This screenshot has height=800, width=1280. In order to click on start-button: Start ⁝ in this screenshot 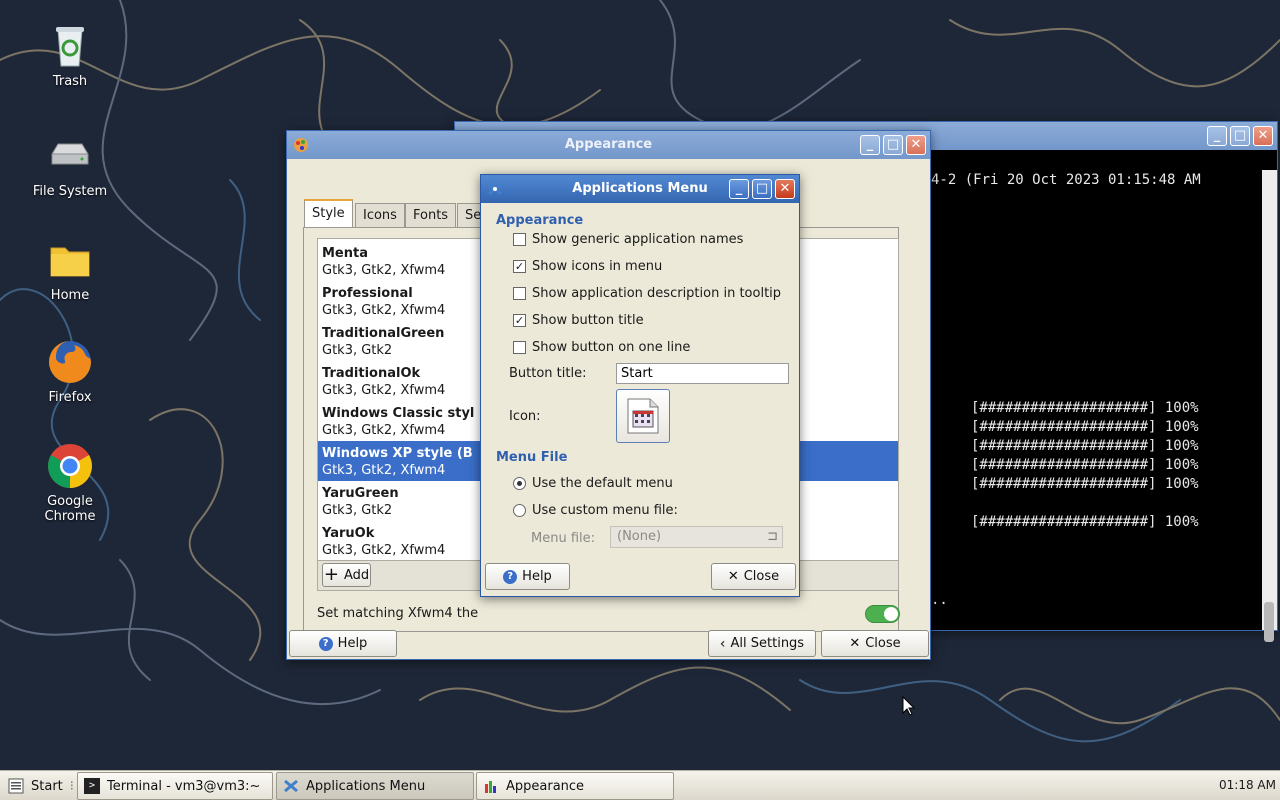, I will do `click(38, 786)`.